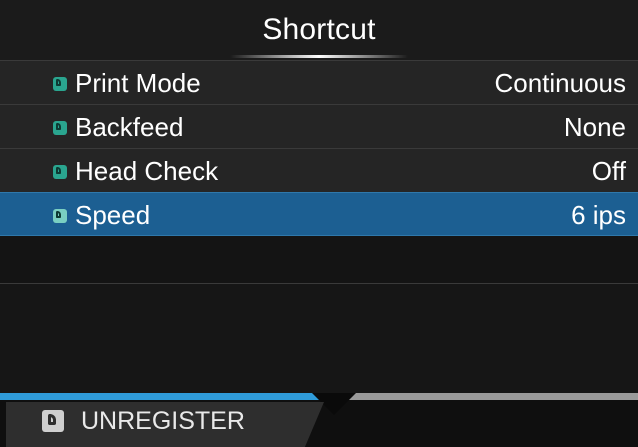 The image size is (638, 447). What do you see at coordinates (147, 171) in the screenshot?
I see `menu-item-label: Head Check` at bounding box center [147, 171].